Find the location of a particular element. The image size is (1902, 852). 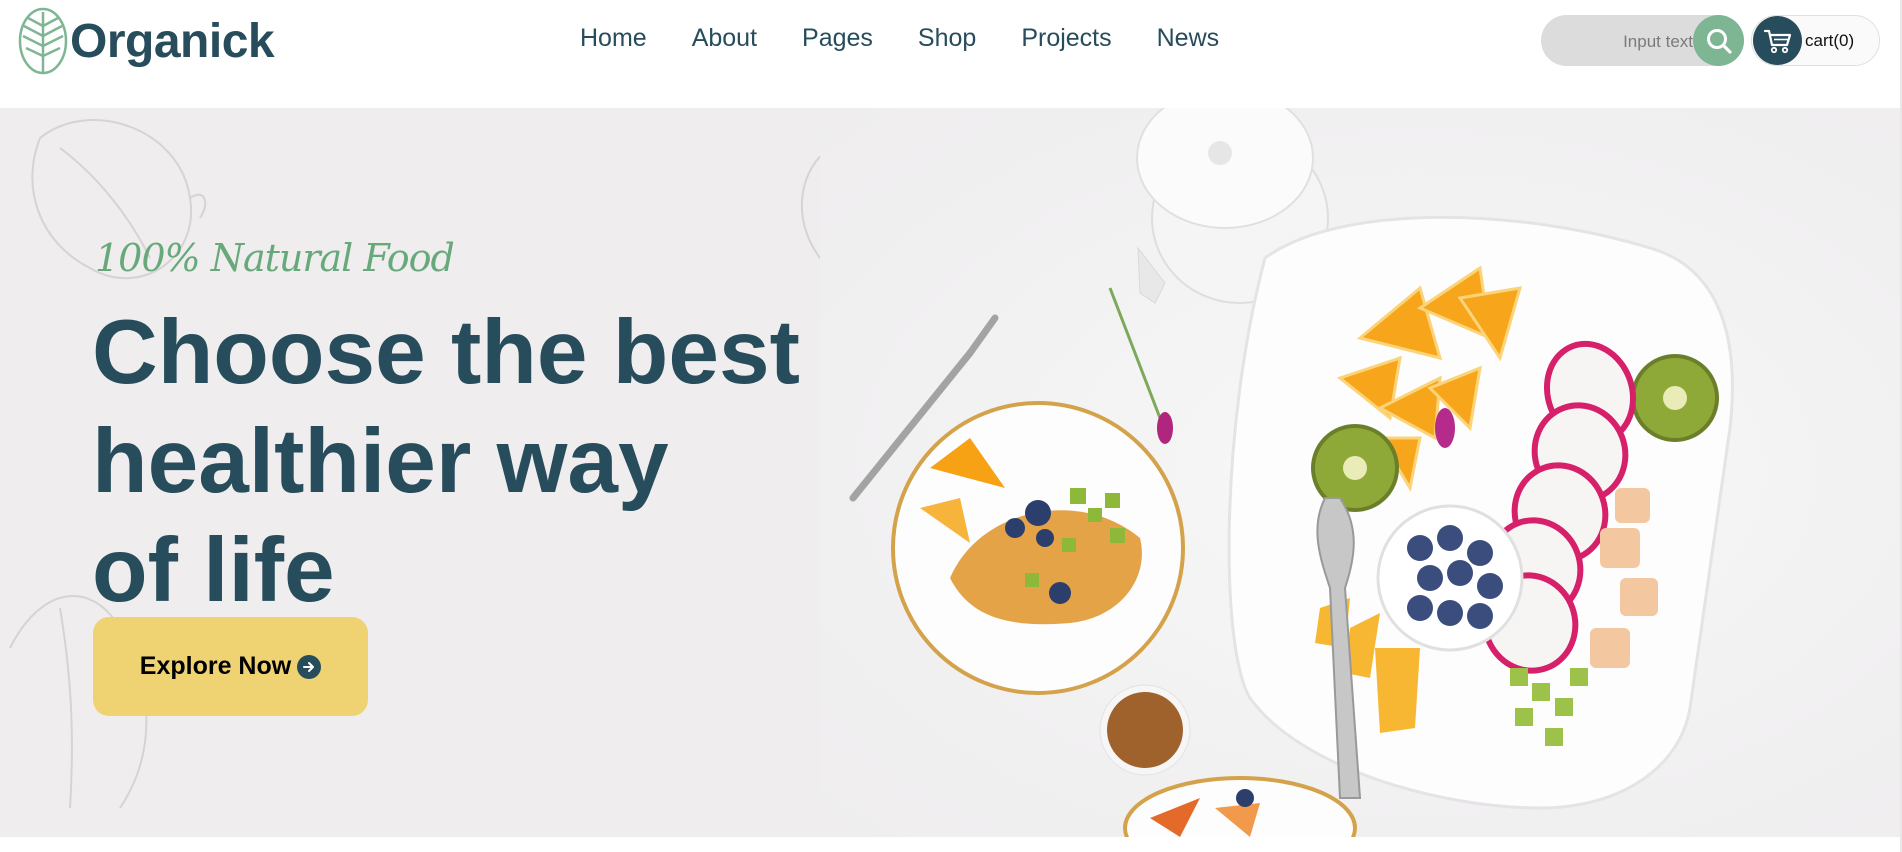

search-button is located at coordinates (1718, 40).